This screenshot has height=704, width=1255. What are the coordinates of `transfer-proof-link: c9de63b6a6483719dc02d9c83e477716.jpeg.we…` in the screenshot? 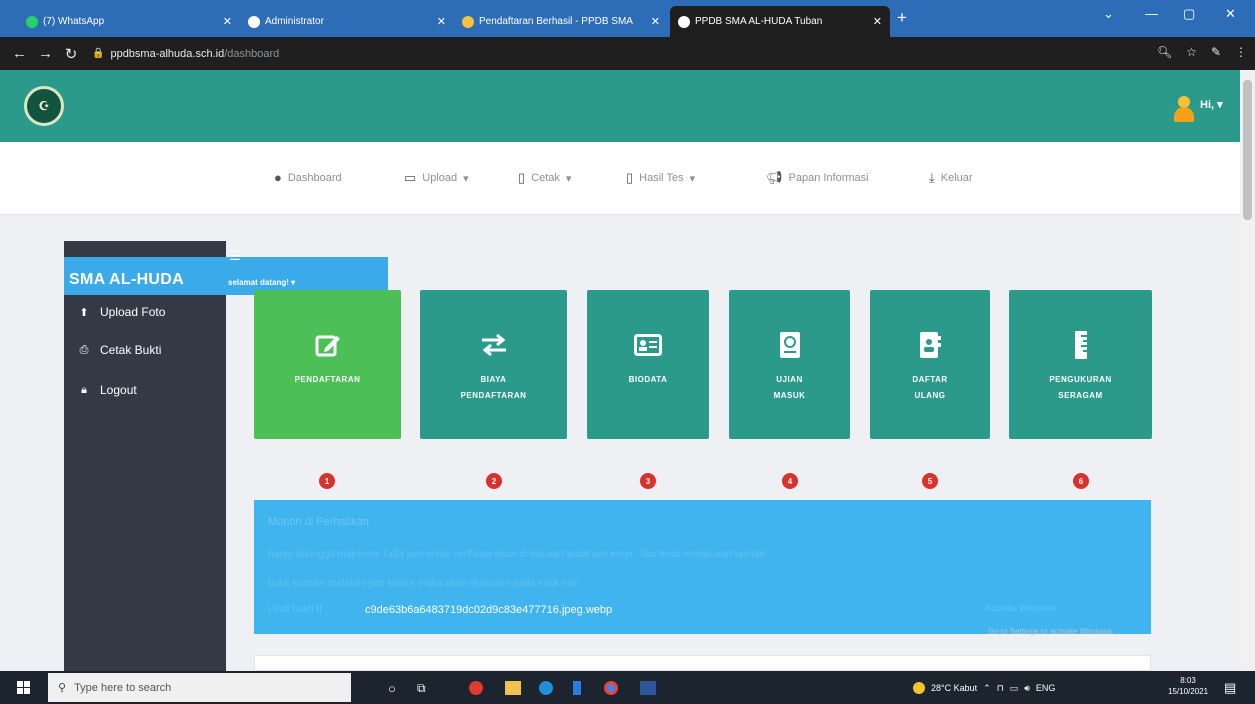 It's located at (488, 610).